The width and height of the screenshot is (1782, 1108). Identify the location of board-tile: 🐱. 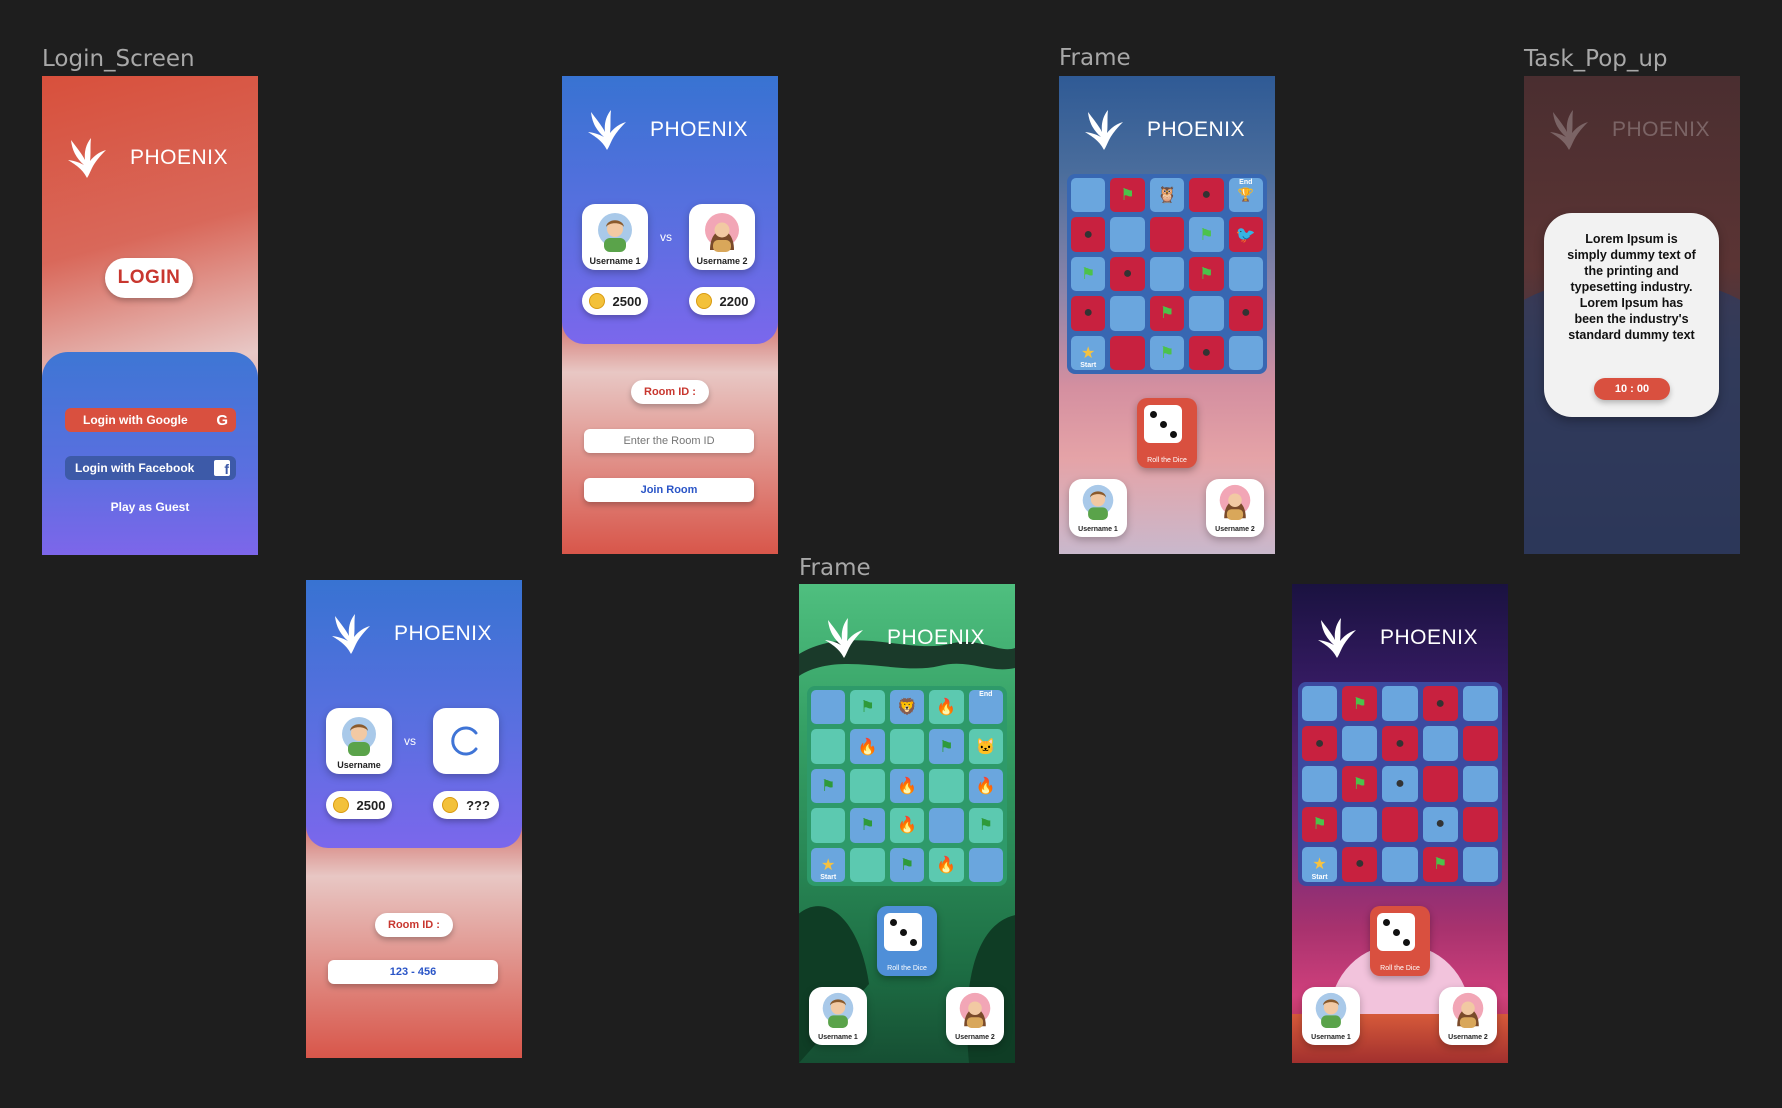
(985, 746).